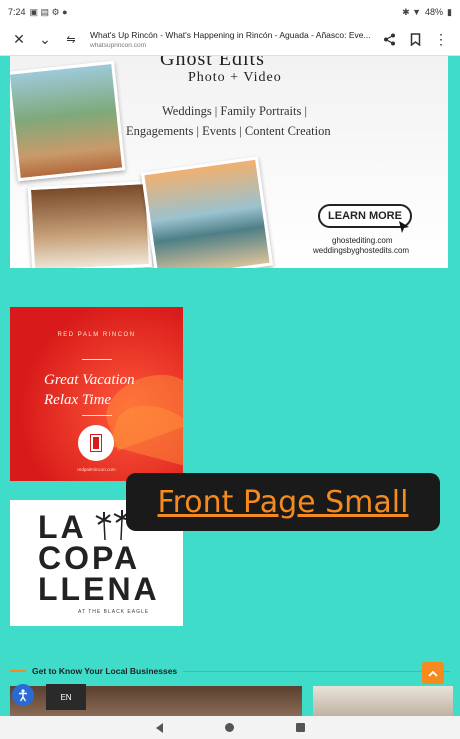  Describe the element at coordinates (434, 12) in the screenshot. I see `battery-percent: 48%` at that location.